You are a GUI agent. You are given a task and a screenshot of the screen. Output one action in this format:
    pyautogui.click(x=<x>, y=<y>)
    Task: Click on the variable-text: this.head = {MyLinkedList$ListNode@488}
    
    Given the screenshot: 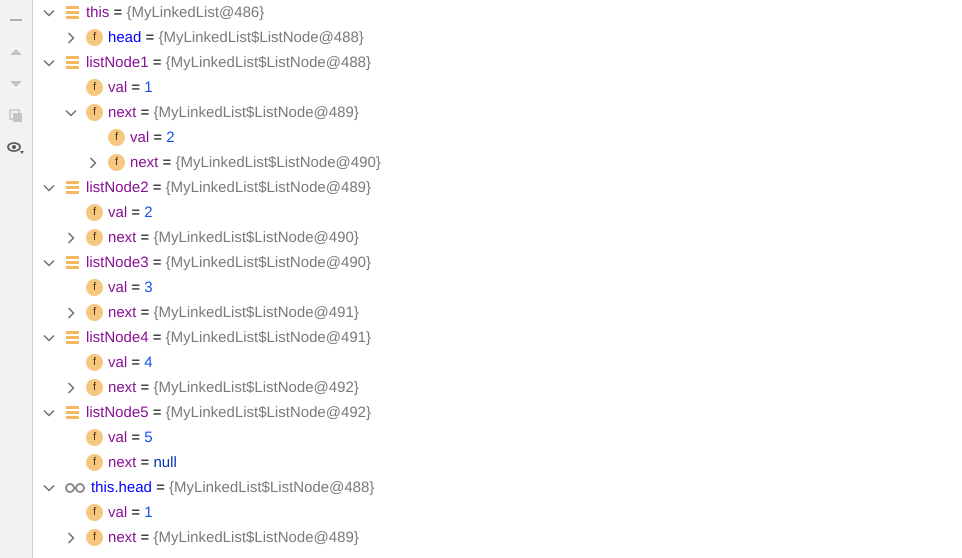 What is the action you would take?
    pyautogui.click(x=232, y=488)
    